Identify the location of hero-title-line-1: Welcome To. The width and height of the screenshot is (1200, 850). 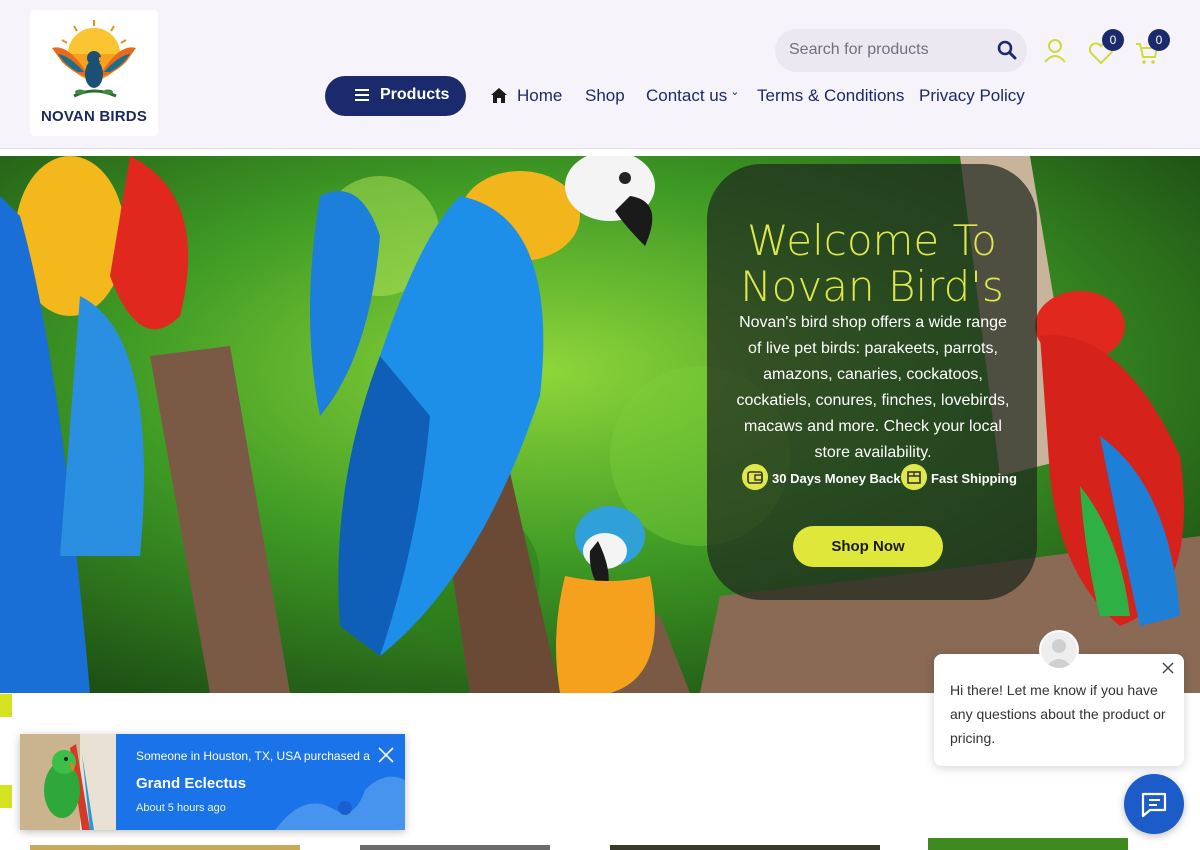
(872, 240).